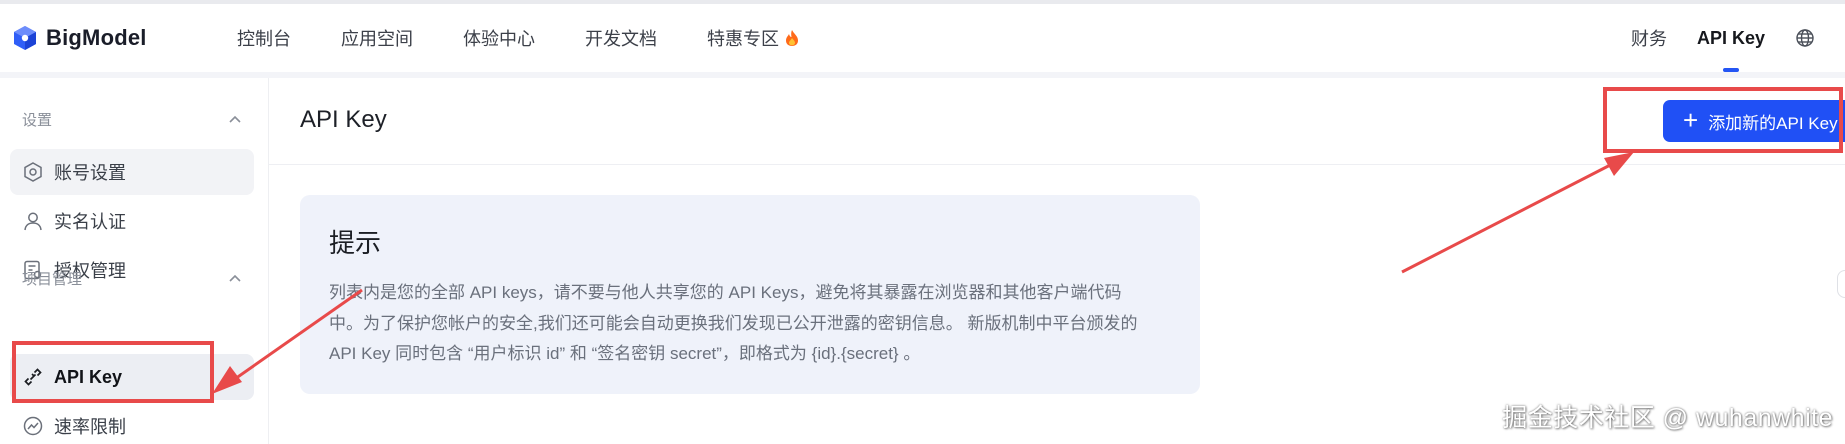 This screenshot has width=1845, height=444. What do you see at coordinates (1649, 38) in the screenshot?
I see `nav-finance: 财务` at bounding box center [1649, 38].